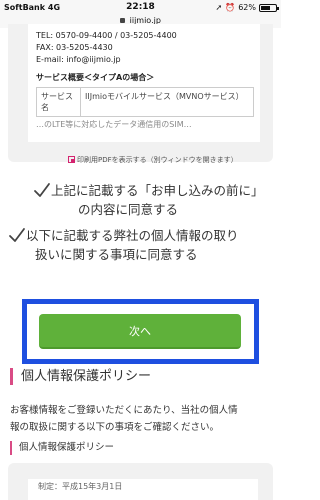 The height and width of the screenshot is (500, 320). I want to click on lock-icon, so click(123, 20).